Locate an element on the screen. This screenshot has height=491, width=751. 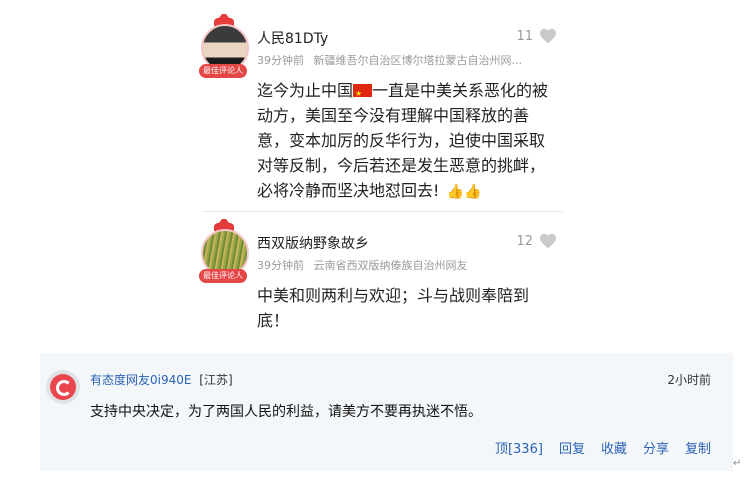
collect-button: 收藏 is located at coordinates (614, 447).